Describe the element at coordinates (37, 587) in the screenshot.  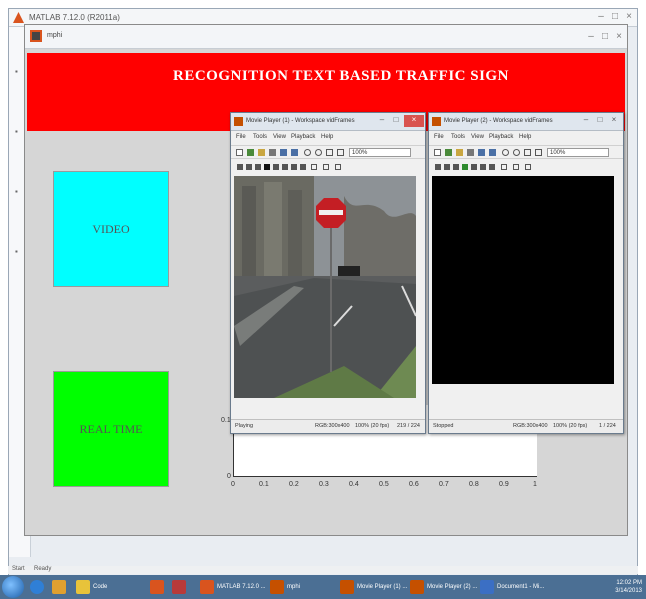
I see `taskbar-ie` at that location.